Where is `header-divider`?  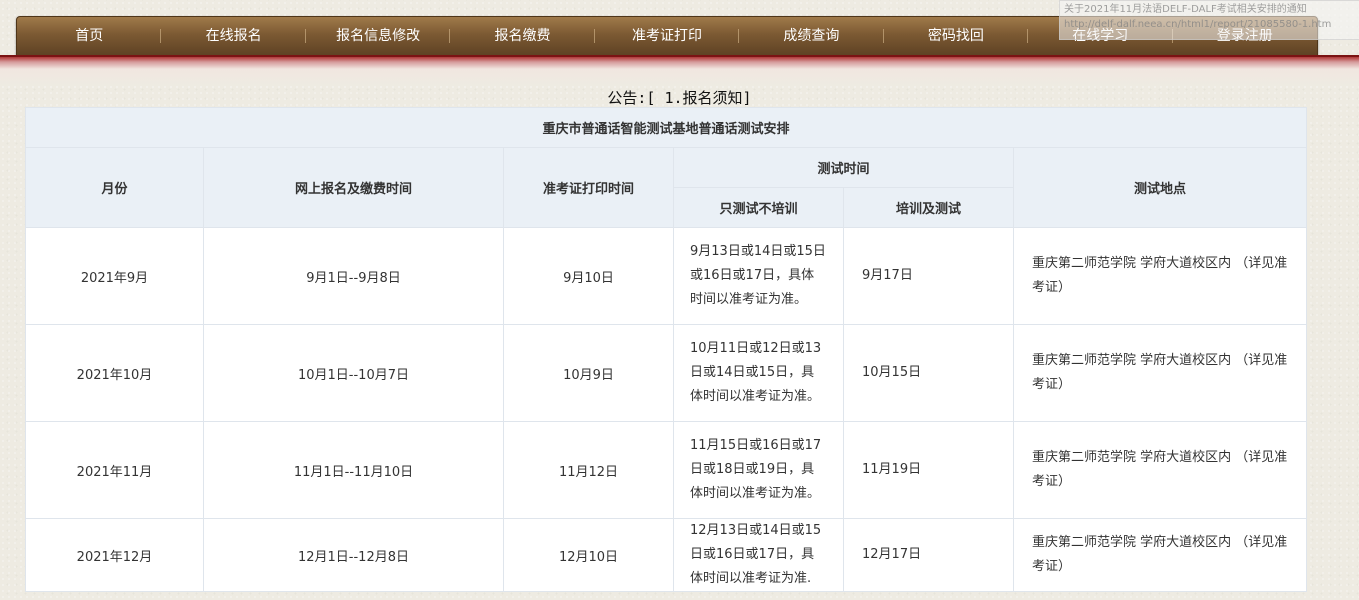
header-divider is located at coordinates (679, 70).